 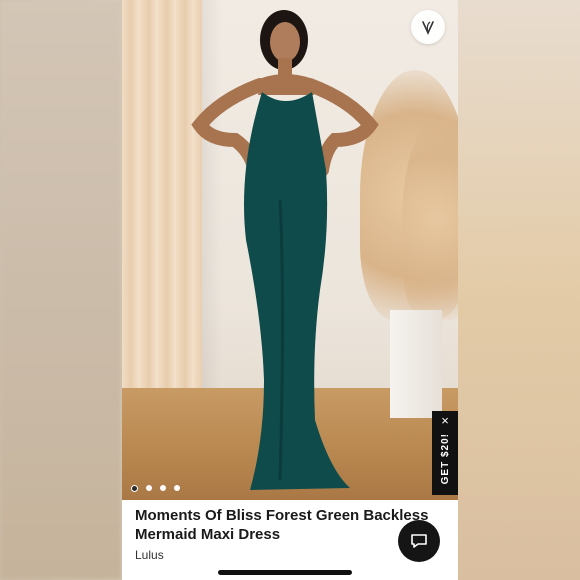 What do you see at coordinates (134, 488) in the screenshot?
I see `pagination-dot-active` at bounding box center [134, 488].